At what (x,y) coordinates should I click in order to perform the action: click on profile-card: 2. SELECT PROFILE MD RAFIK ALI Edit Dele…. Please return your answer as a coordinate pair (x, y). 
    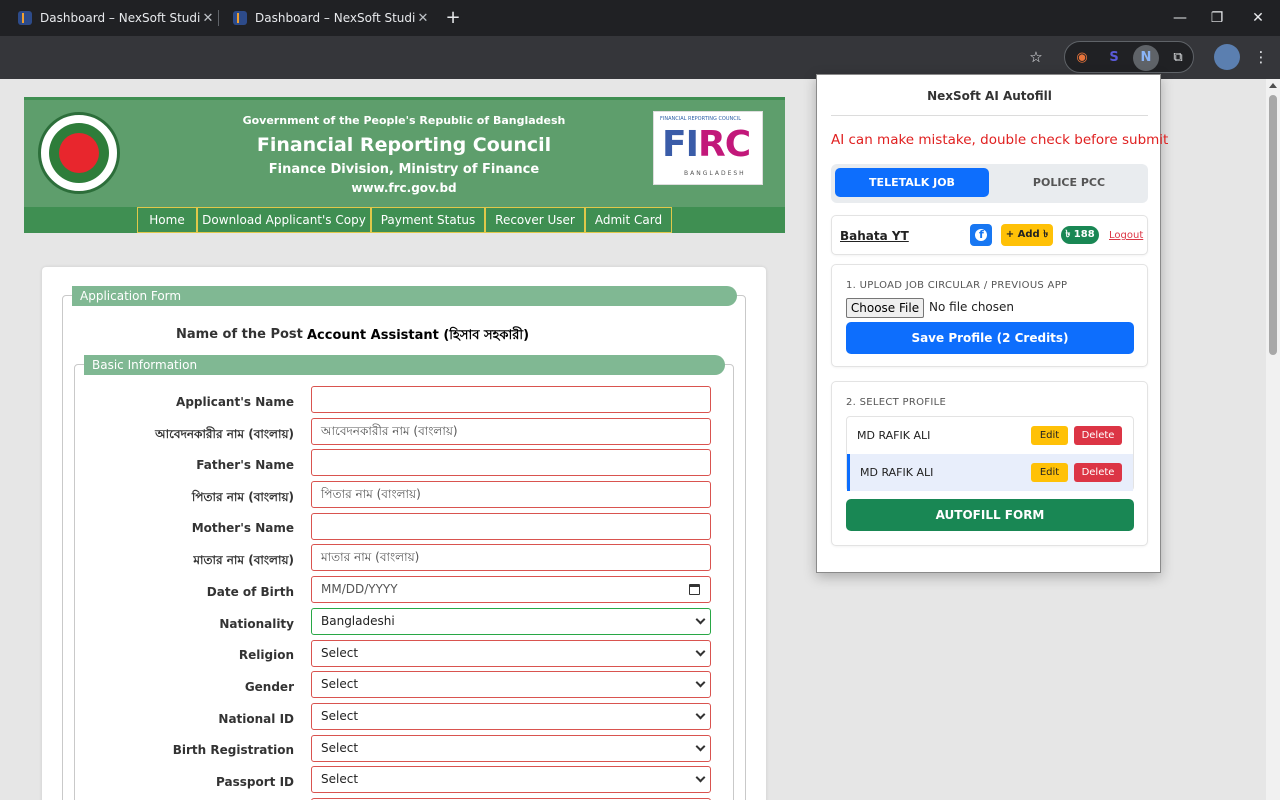
    Looking at the image, I should click on (989, 463).